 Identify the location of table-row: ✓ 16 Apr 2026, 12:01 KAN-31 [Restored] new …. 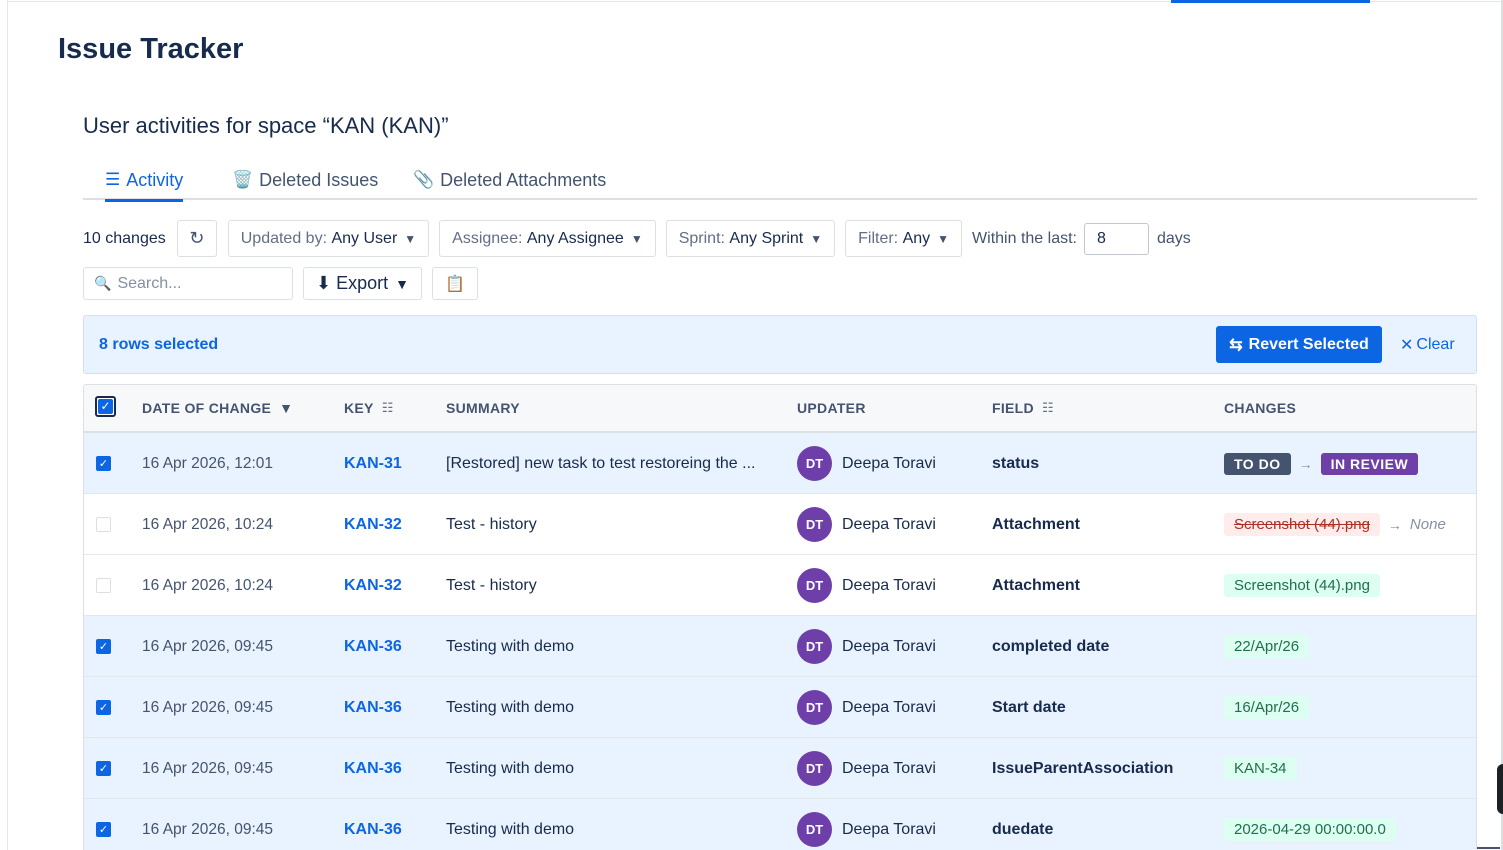
(780, 463).